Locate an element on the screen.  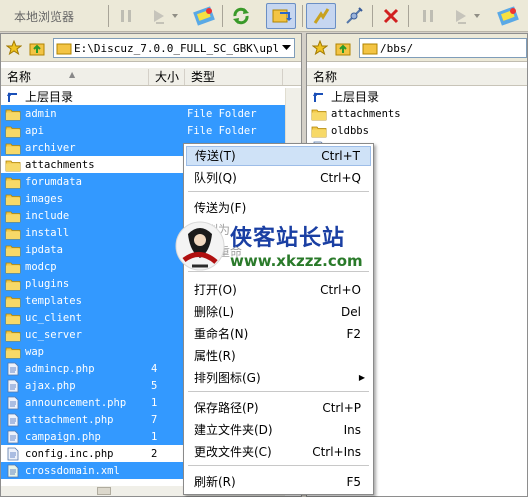
file-name: templates is located at coordinates (53, 300).